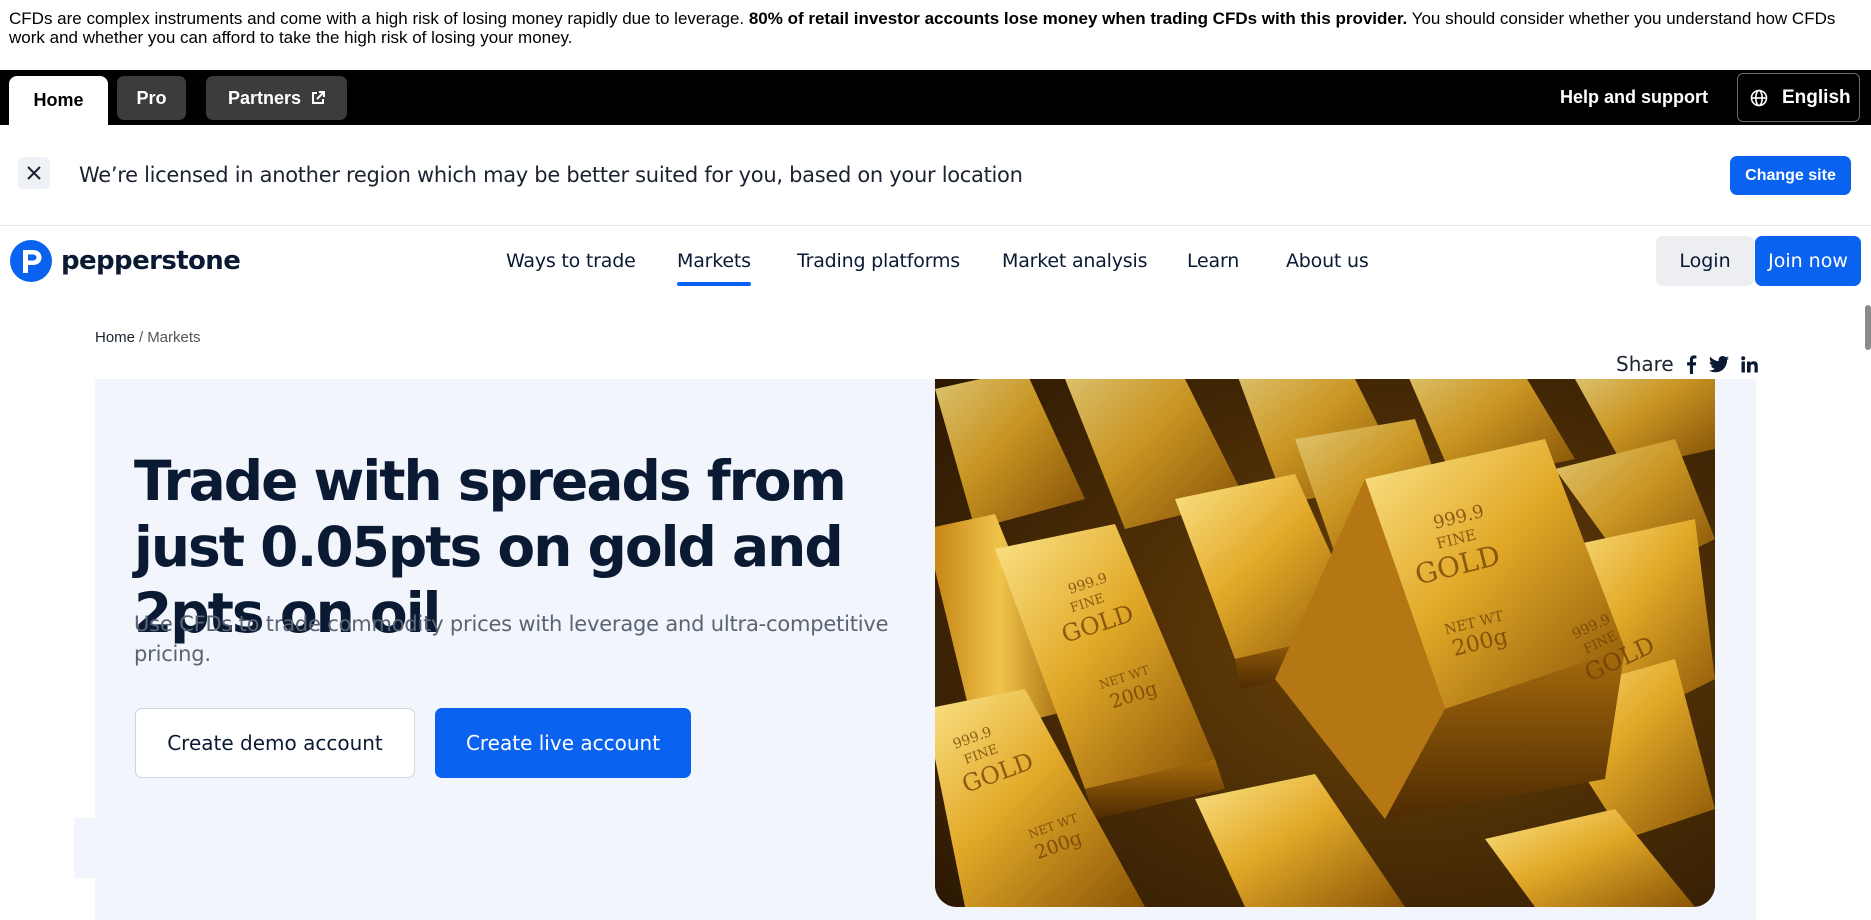 This screenshot has width=1871, height=920. I want to click on scrollbar-thumb, so click(1868, 327).